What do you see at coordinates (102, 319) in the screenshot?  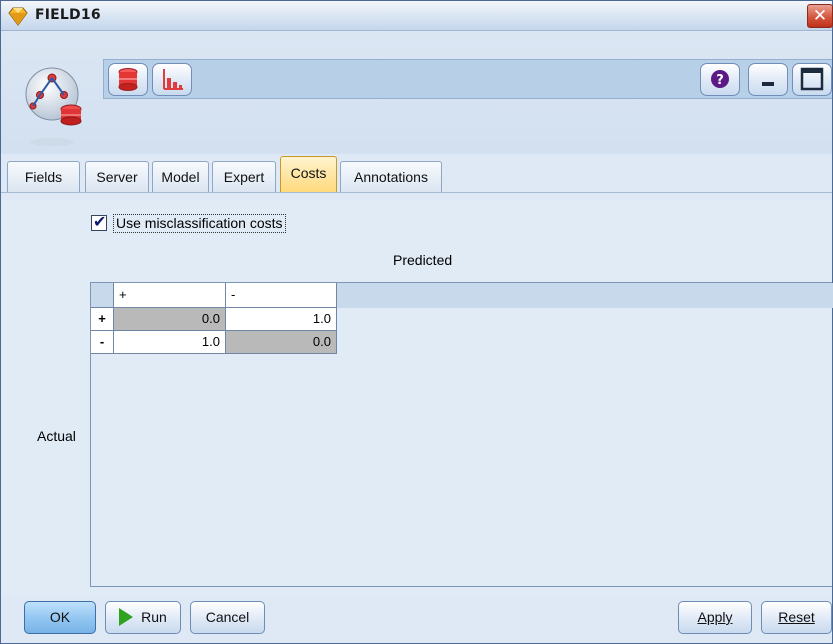 I see `row-header-plus: +` at bounding box center [102, 319].